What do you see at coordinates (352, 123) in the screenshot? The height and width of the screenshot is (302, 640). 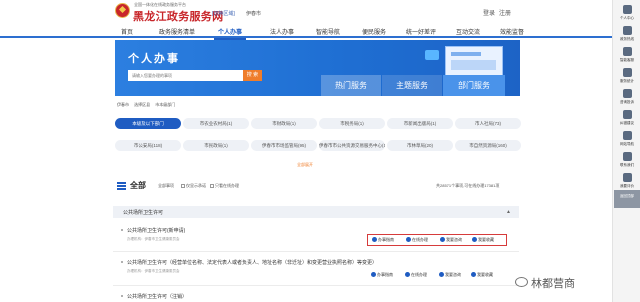 I see `dept-chip: 市税务局(1)` at bounding box center [352, 123].